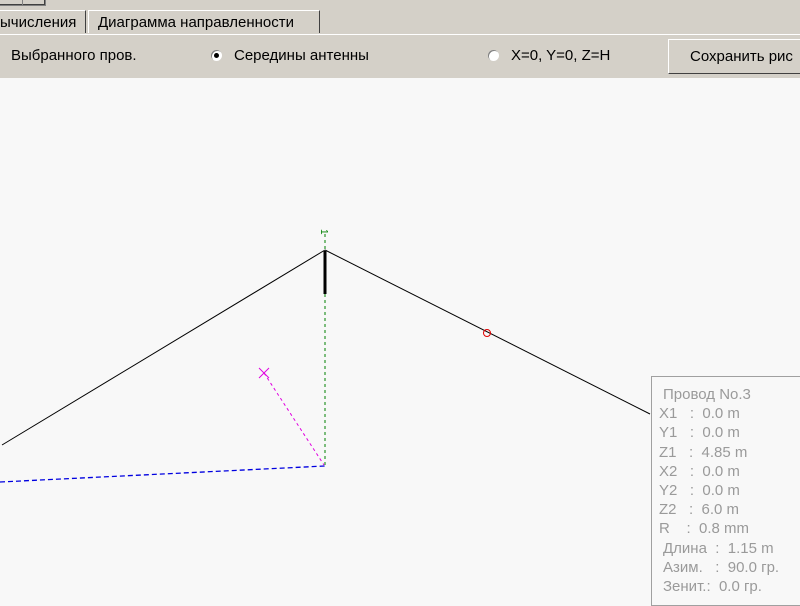 This screenshot has width=800, height=606. What do you see at coordinates (699, 471) in the screenshot?
I see `wire-info-line: X2 : 0.0 m` at bounding box center [699, 471].